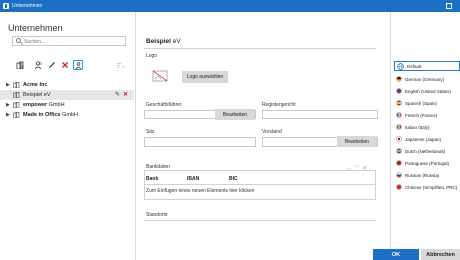 The width and height of the screenshot is (460, 260). Describe the element at coordinates (399, 163) in the screenshot. I see `portugal-flag-icon` at that location.